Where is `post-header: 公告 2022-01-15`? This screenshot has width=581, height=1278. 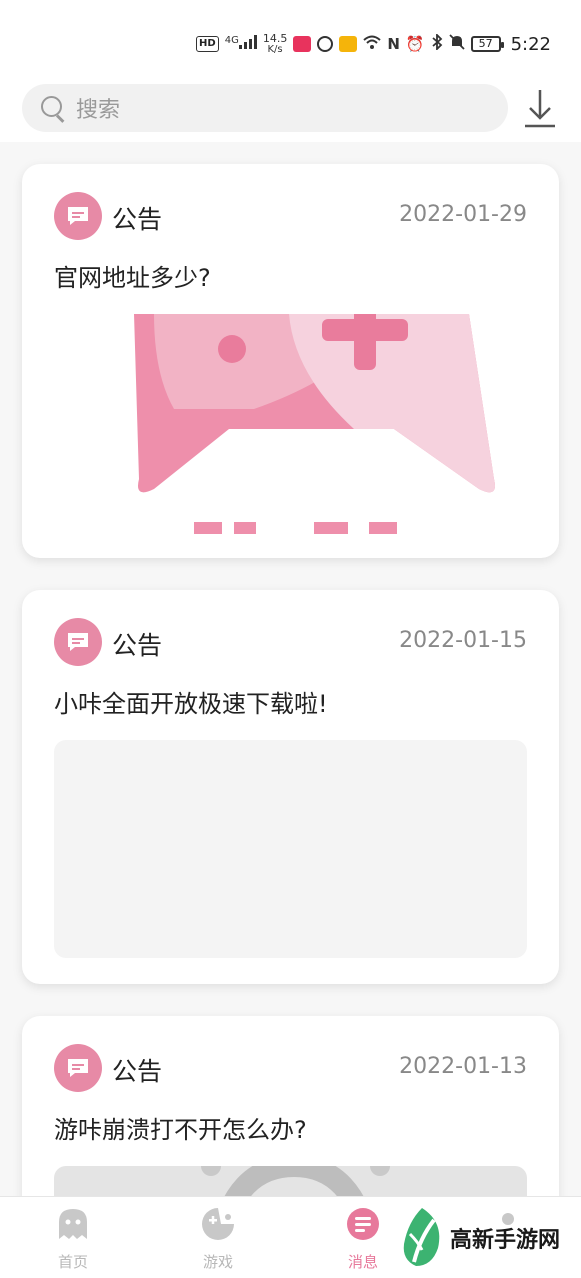 post-header: 公告 2022-01-15 is located at coordinates (290, 642).